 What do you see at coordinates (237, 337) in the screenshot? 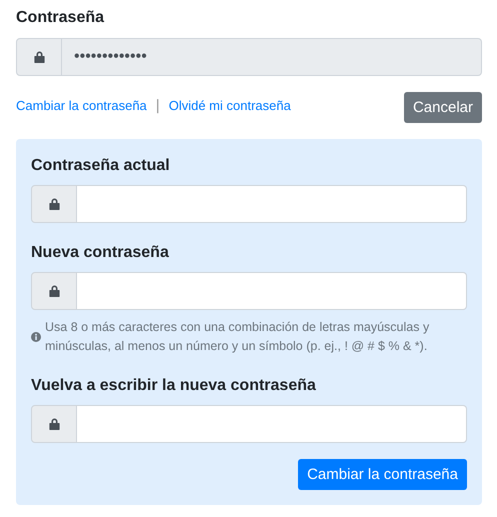
I see `hint-text: Usa 8 o más caracteres con una combinación de letras mayúsculas y minúsculas, al menos un número y un símbolo (p. ej., ! @ # $ % & *).` at bounding box center [237, 337].